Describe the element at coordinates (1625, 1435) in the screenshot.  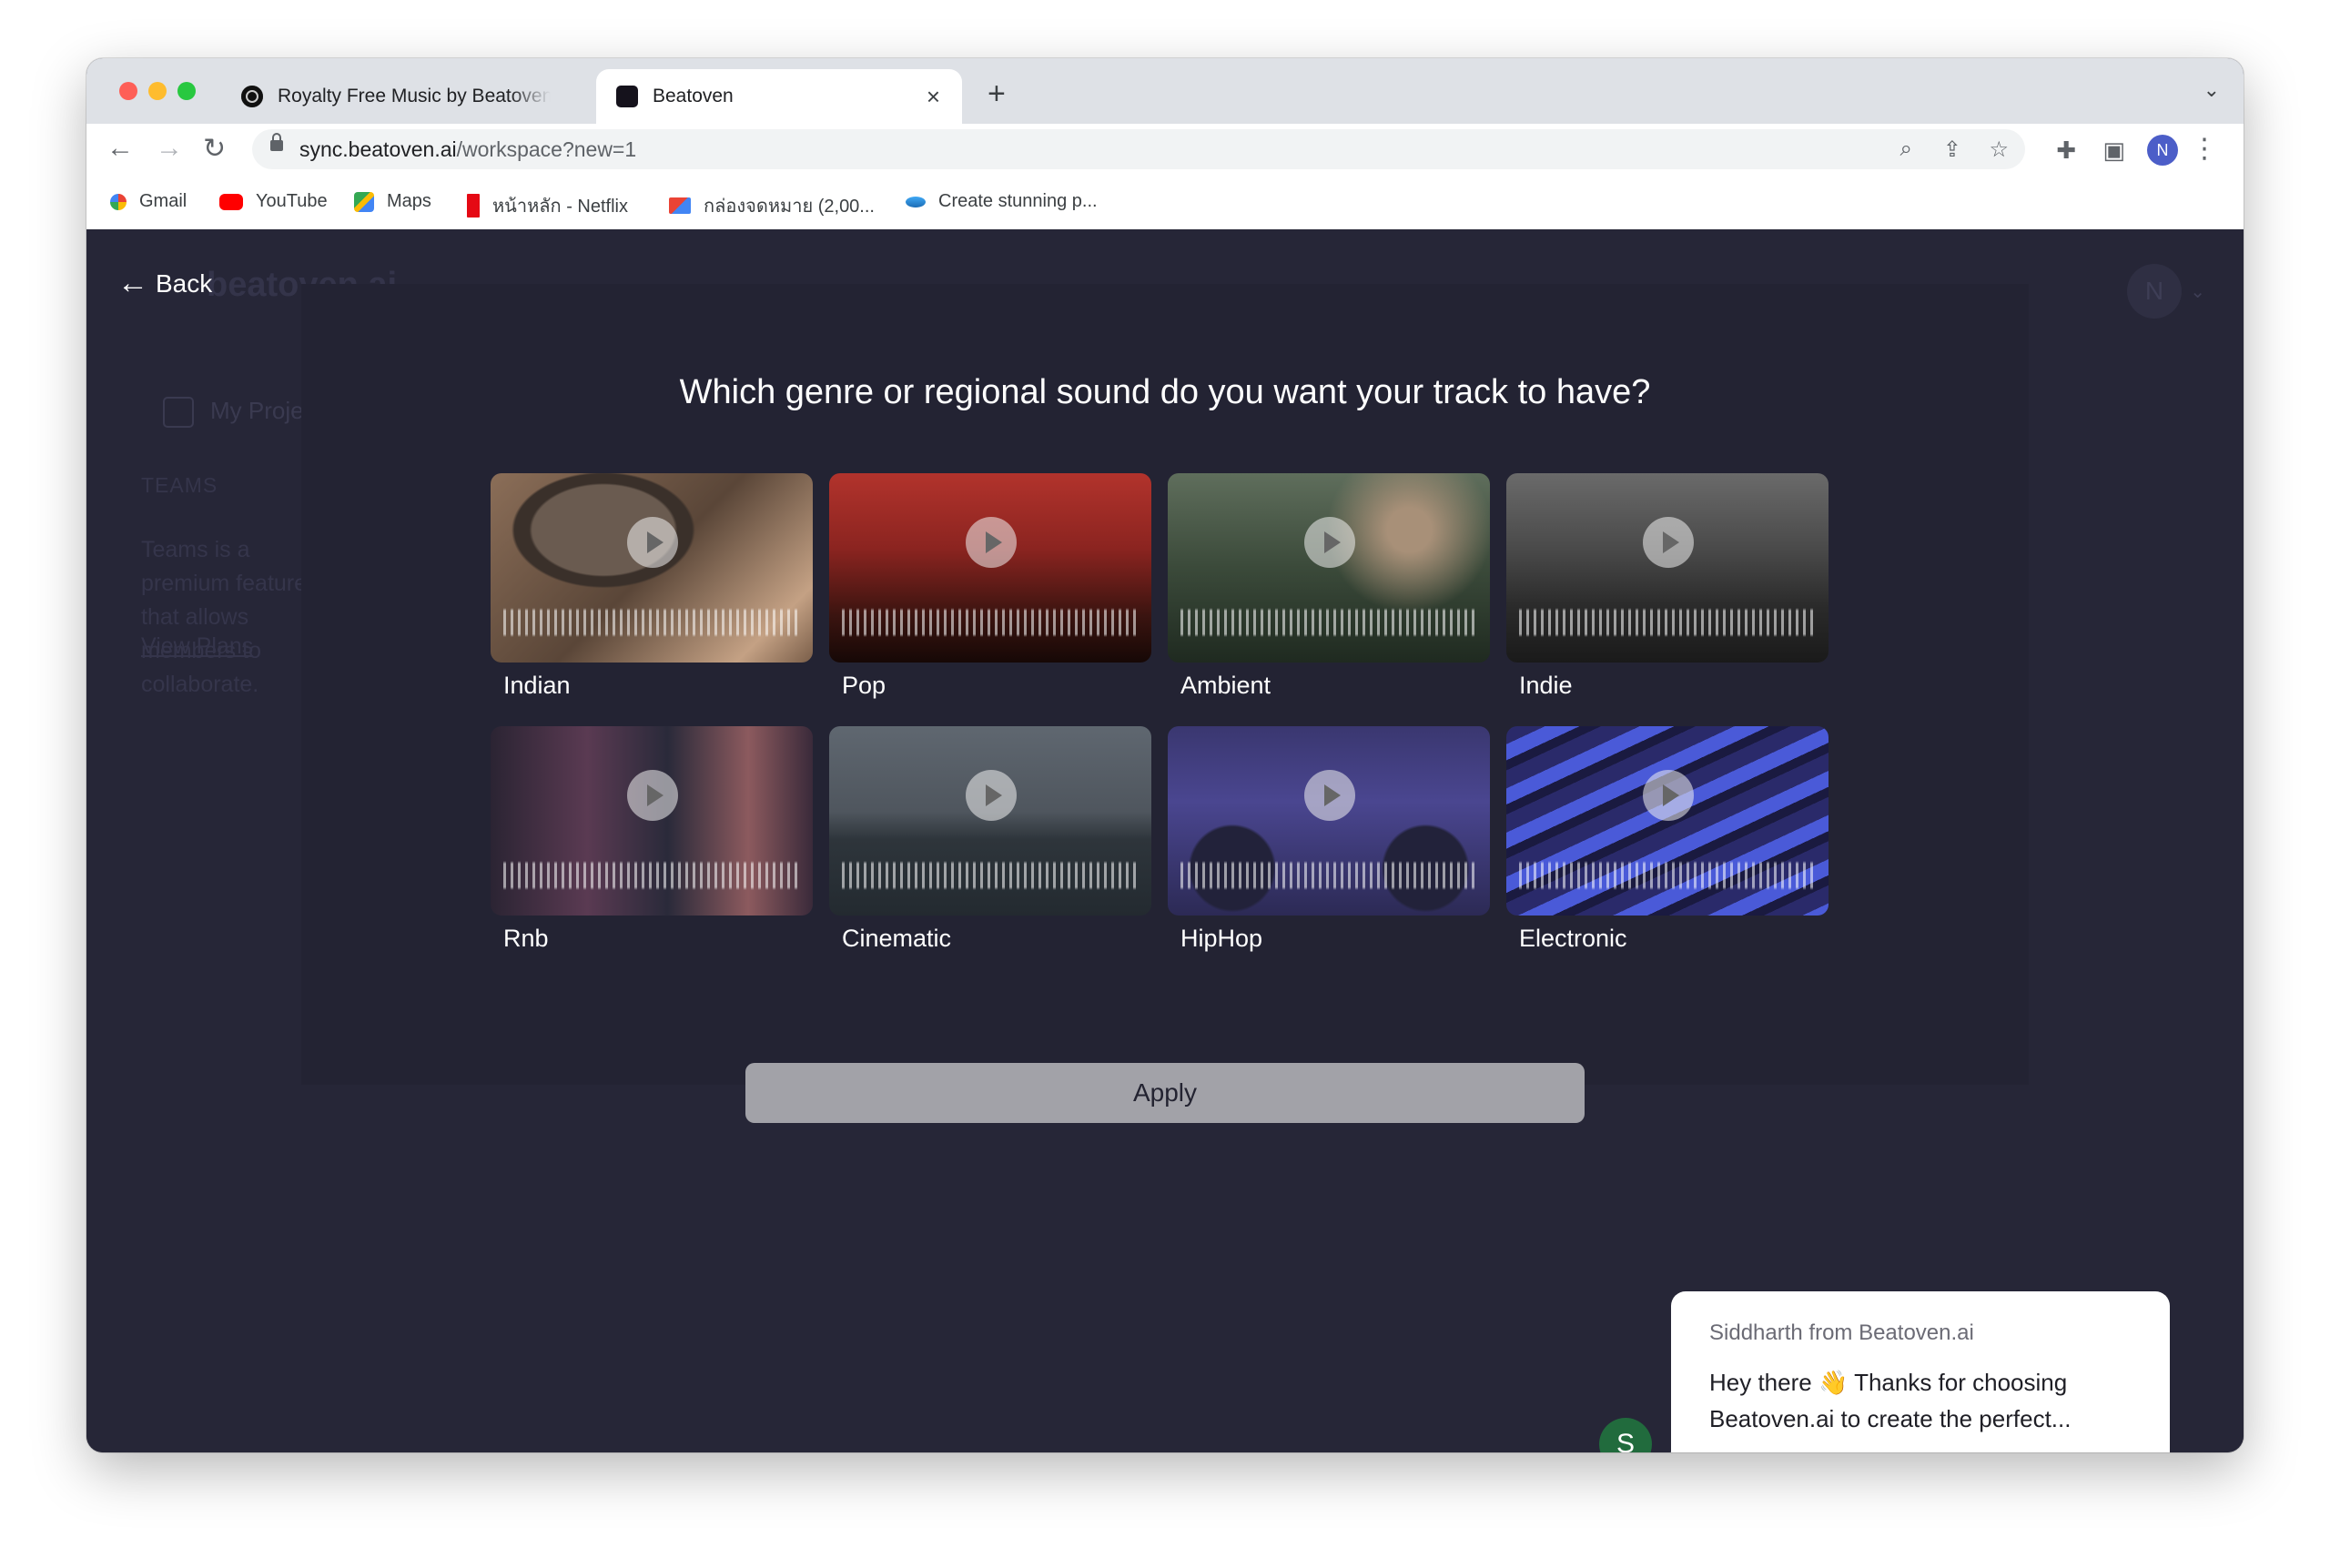
I see `chat-avatar: S` at that location.